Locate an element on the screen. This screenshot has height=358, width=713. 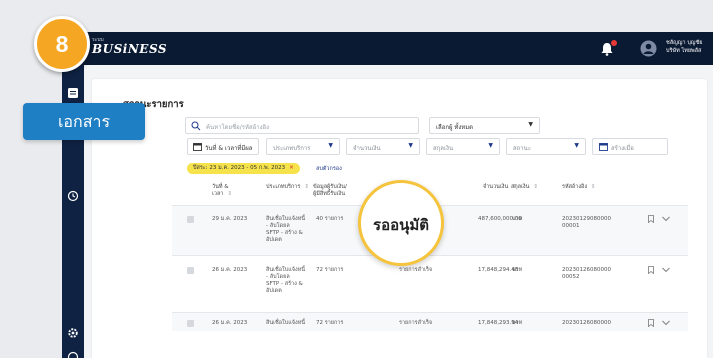
status-select: สถานะ ▼ is located at coordinates (546, 146).